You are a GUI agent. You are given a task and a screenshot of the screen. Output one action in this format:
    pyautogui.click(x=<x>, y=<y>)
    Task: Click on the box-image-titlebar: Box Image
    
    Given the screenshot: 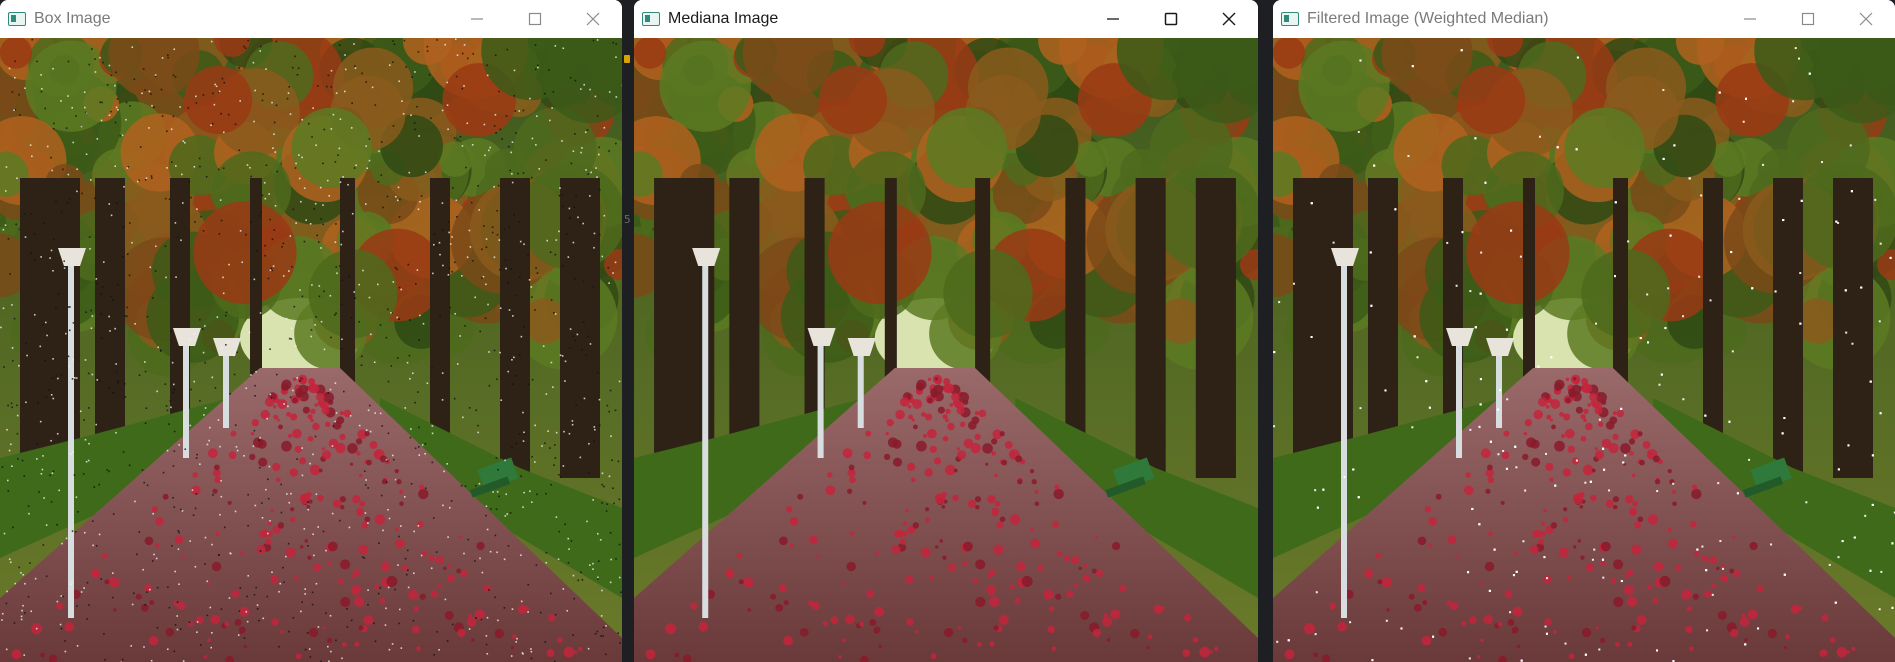 What is the action you would take?
    pyautogui.click(x=311, y=19)
    